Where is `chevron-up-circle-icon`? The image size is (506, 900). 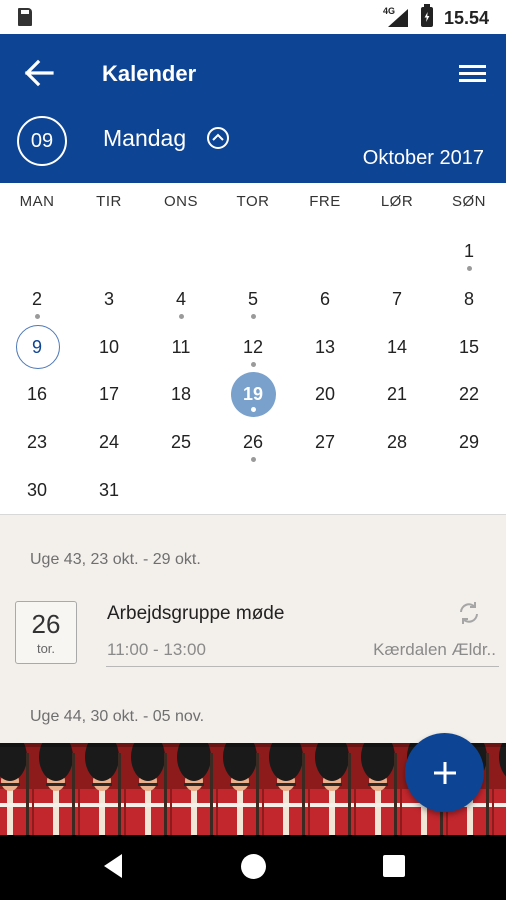
chevron-up-circle-icon is located at coordinates (218, 138).